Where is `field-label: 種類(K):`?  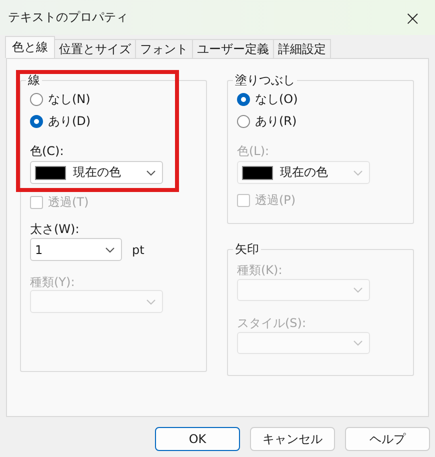
field-label: 種類(K): is located at coordinates (259, 270).